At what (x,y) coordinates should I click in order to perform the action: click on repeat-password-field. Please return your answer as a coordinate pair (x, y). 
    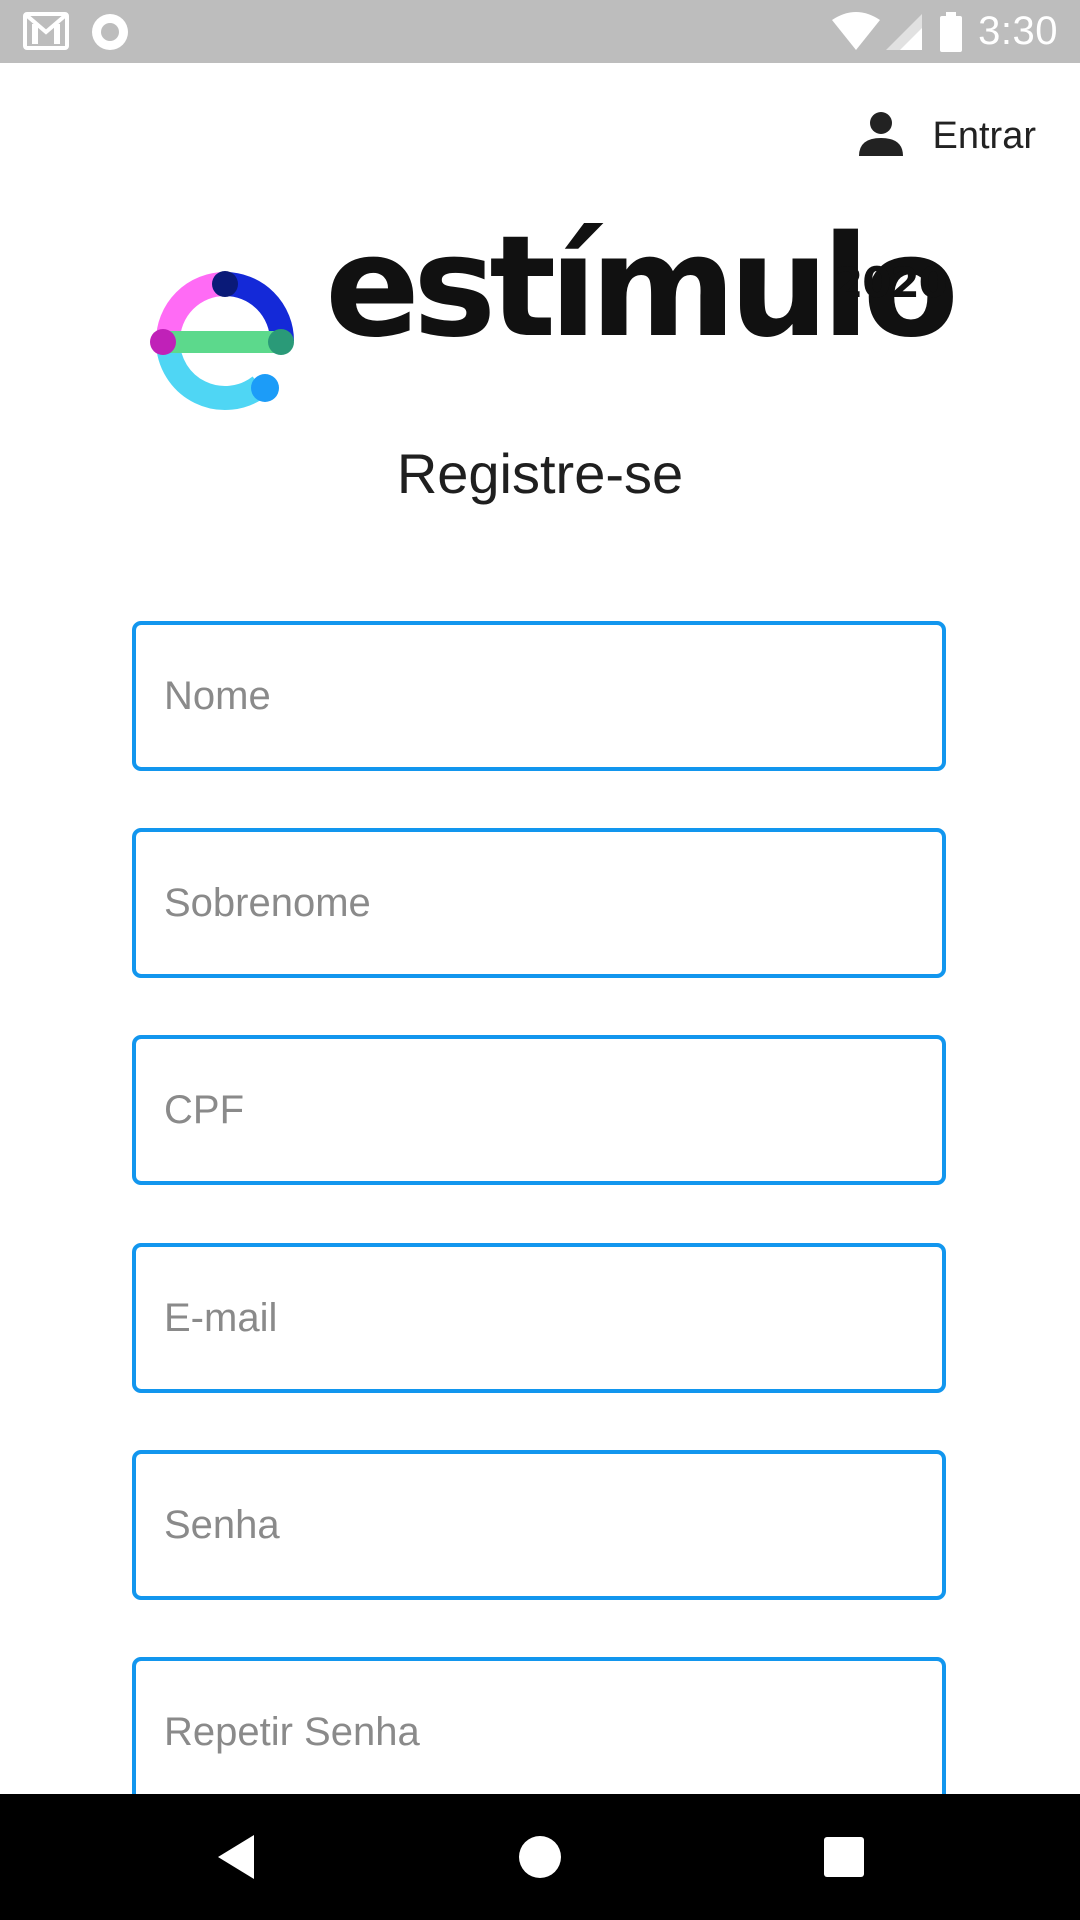
    Looking at the image, I should click on (539, 1732).